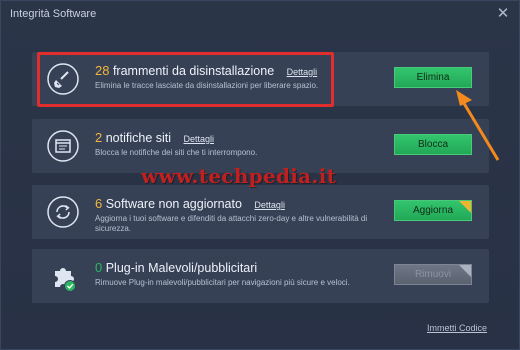 This screenshot has width=520, height=350. What do you see at coordinates (457, 328) in the screenshot?
I see `enter-code-link: Immetti Codice` at bounding box center [457, 328].